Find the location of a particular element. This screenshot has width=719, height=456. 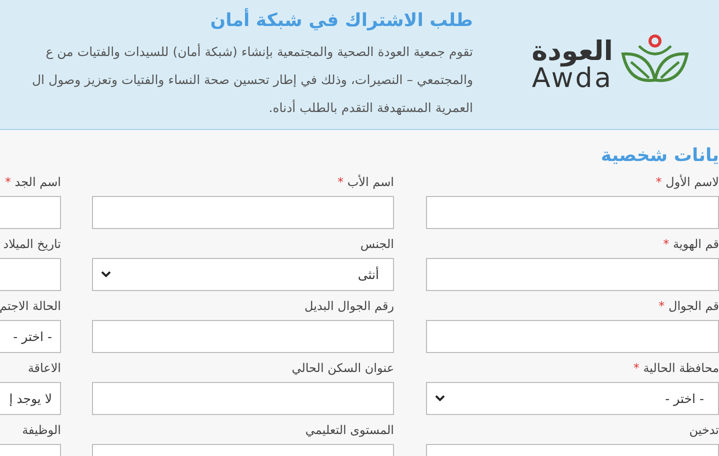

field-label: الوظيفة is located at coordinates (41, 430).